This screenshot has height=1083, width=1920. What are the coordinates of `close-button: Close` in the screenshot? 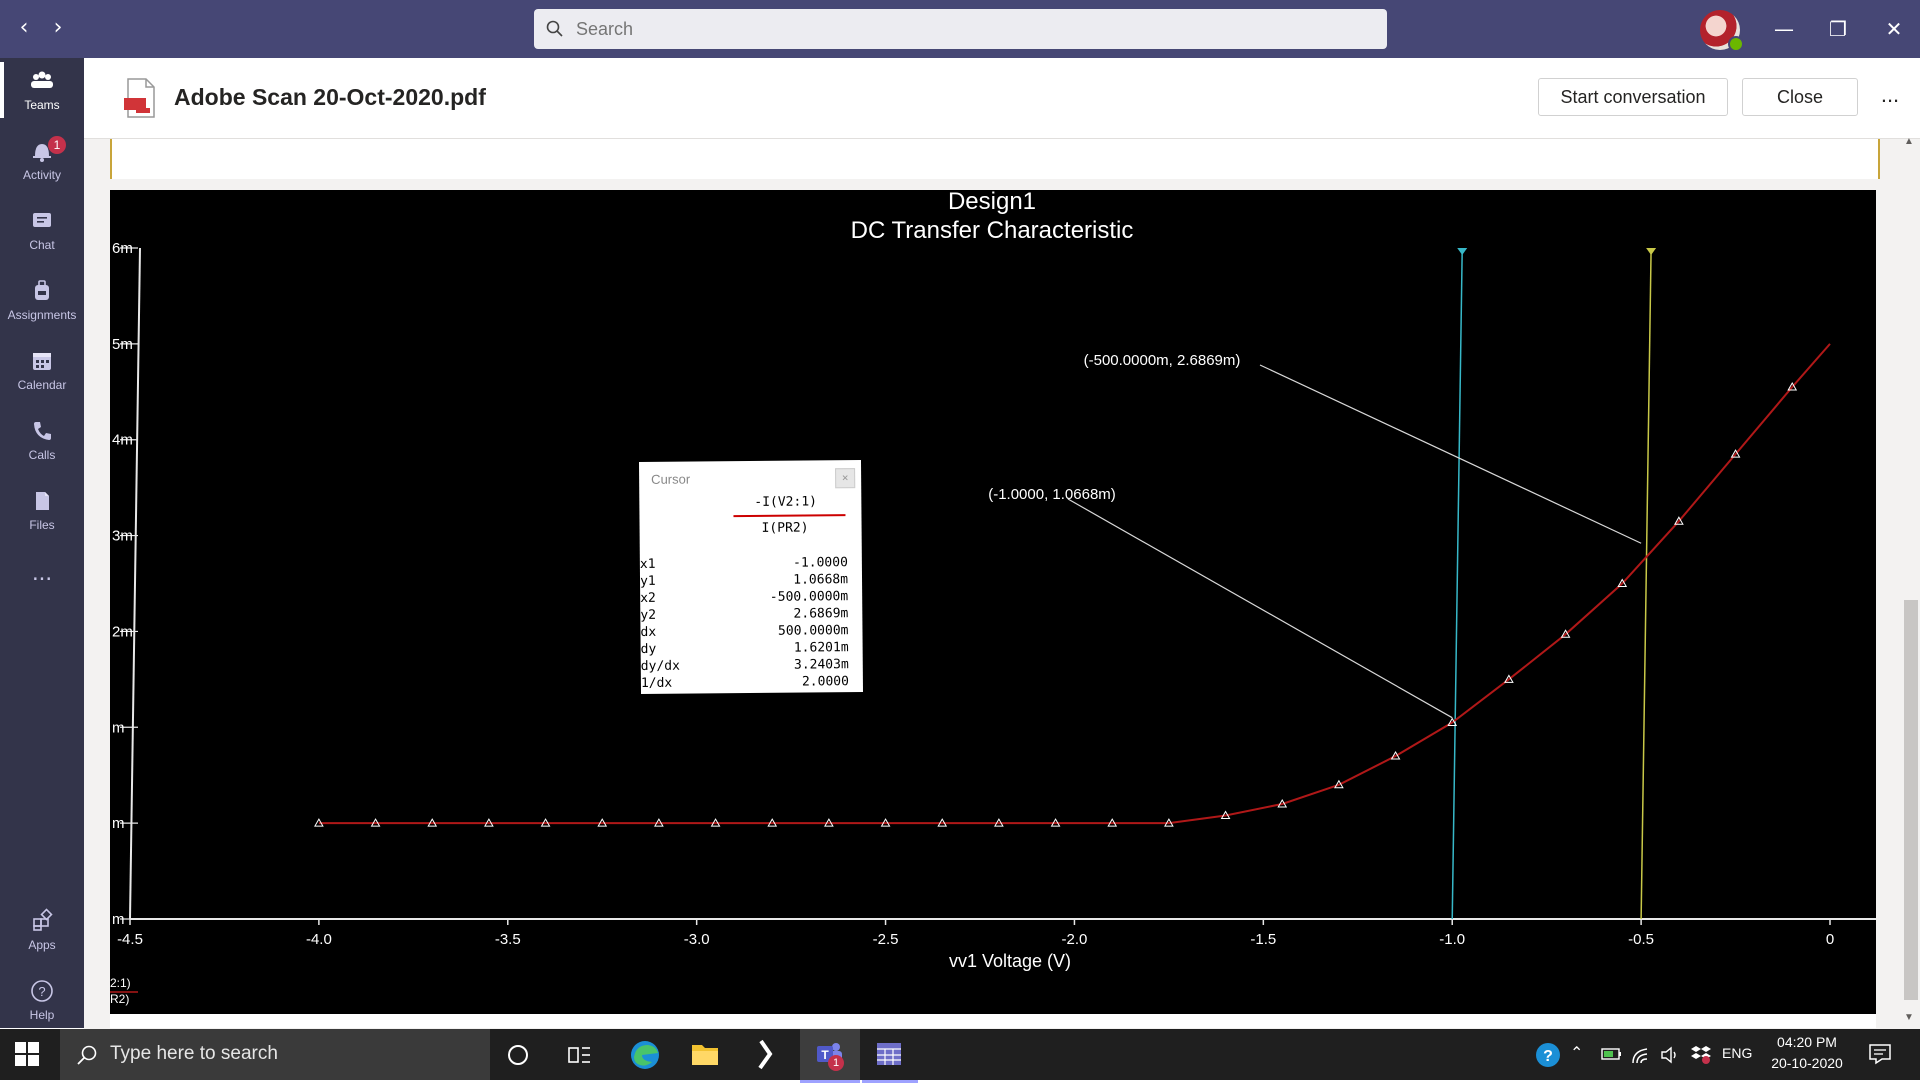 It's located at (1800, 97).